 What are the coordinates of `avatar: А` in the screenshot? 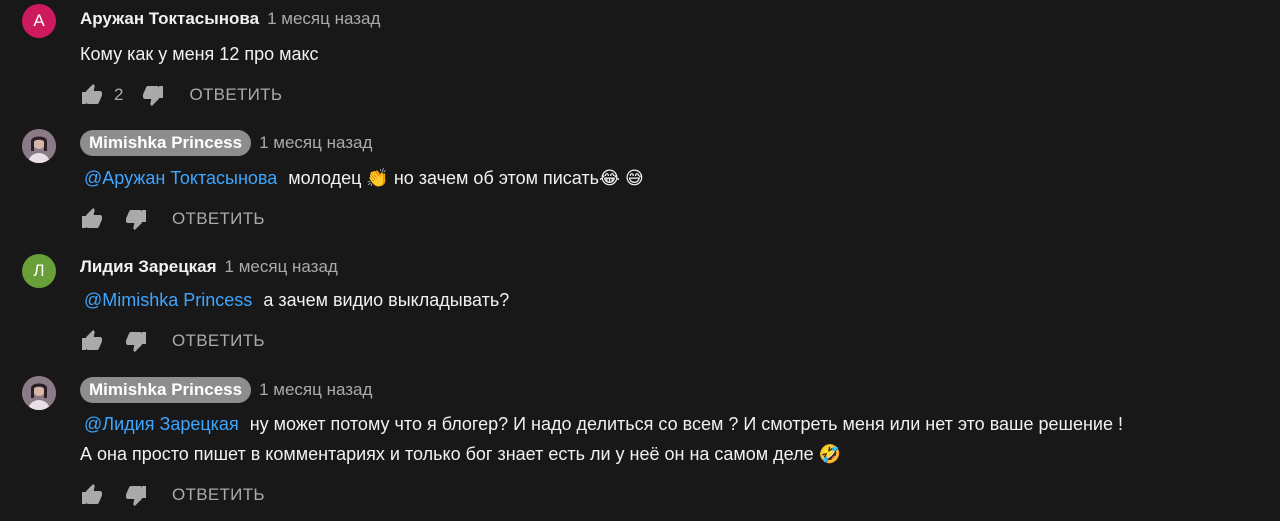 It's located at (39, 21).